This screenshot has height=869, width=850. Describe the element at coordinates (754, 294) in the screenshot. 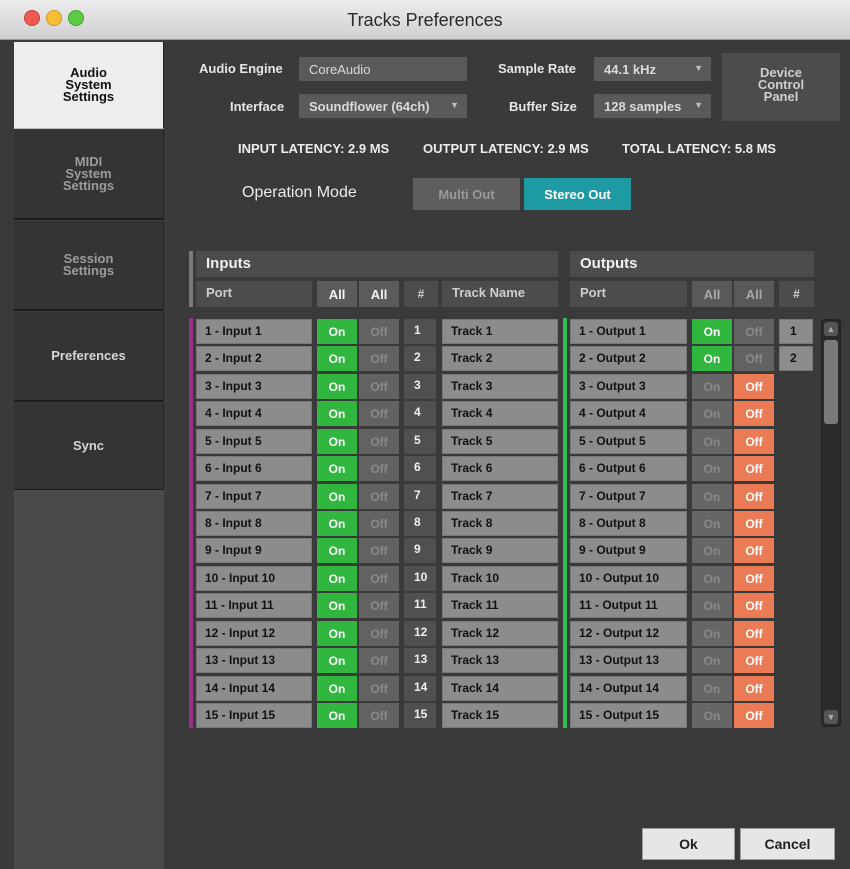

I see `outputs-all-off-button: All` at that location.